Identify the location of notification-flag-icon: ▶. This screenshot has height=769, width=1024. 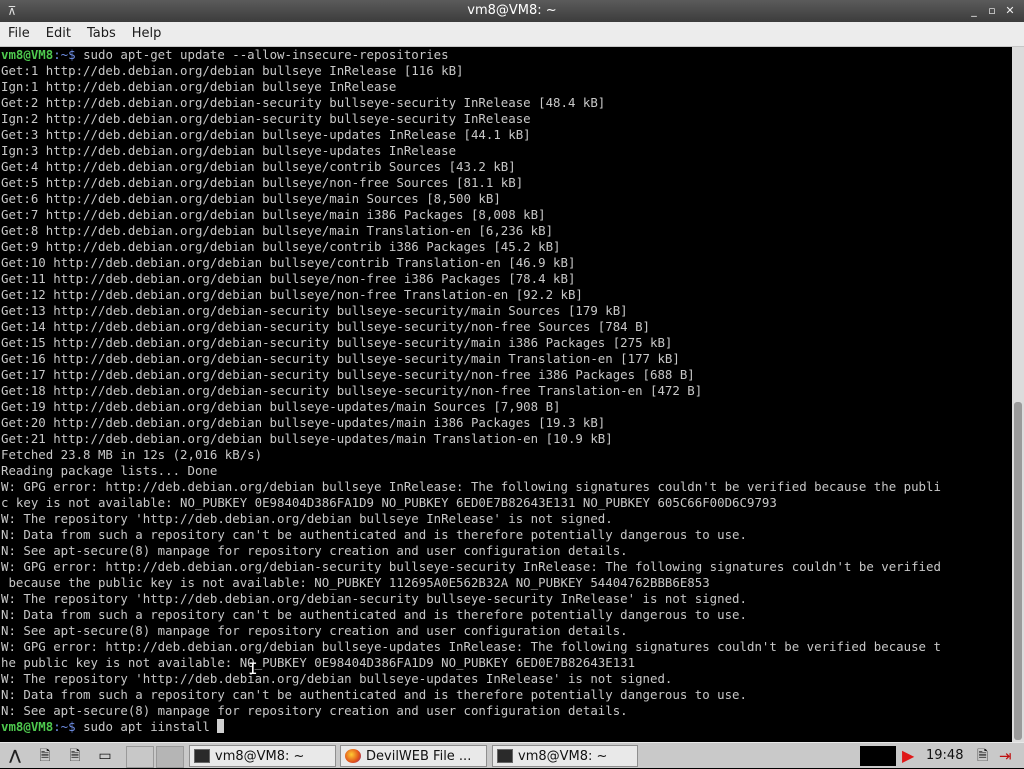
(911, 756).